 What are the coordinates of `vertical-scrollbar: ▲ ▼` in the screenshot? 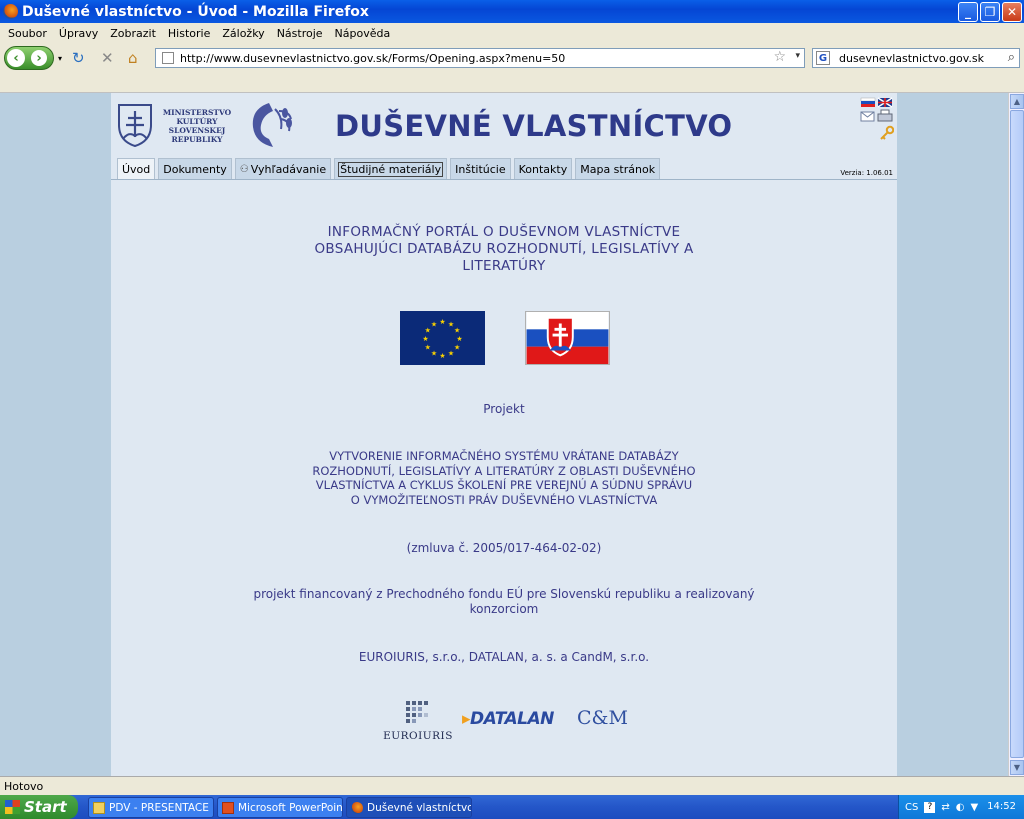 It's located at (1016, 434).